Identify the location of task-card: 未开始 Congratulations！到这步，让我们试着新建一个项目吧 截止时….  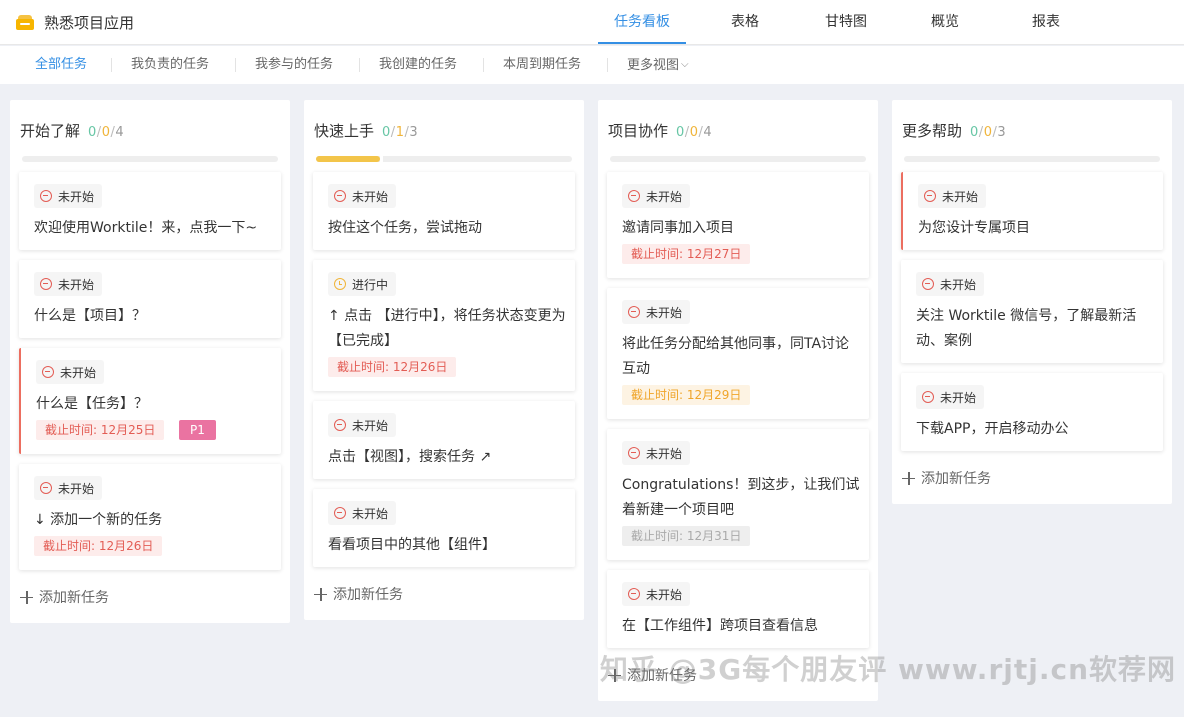
(738, 494).